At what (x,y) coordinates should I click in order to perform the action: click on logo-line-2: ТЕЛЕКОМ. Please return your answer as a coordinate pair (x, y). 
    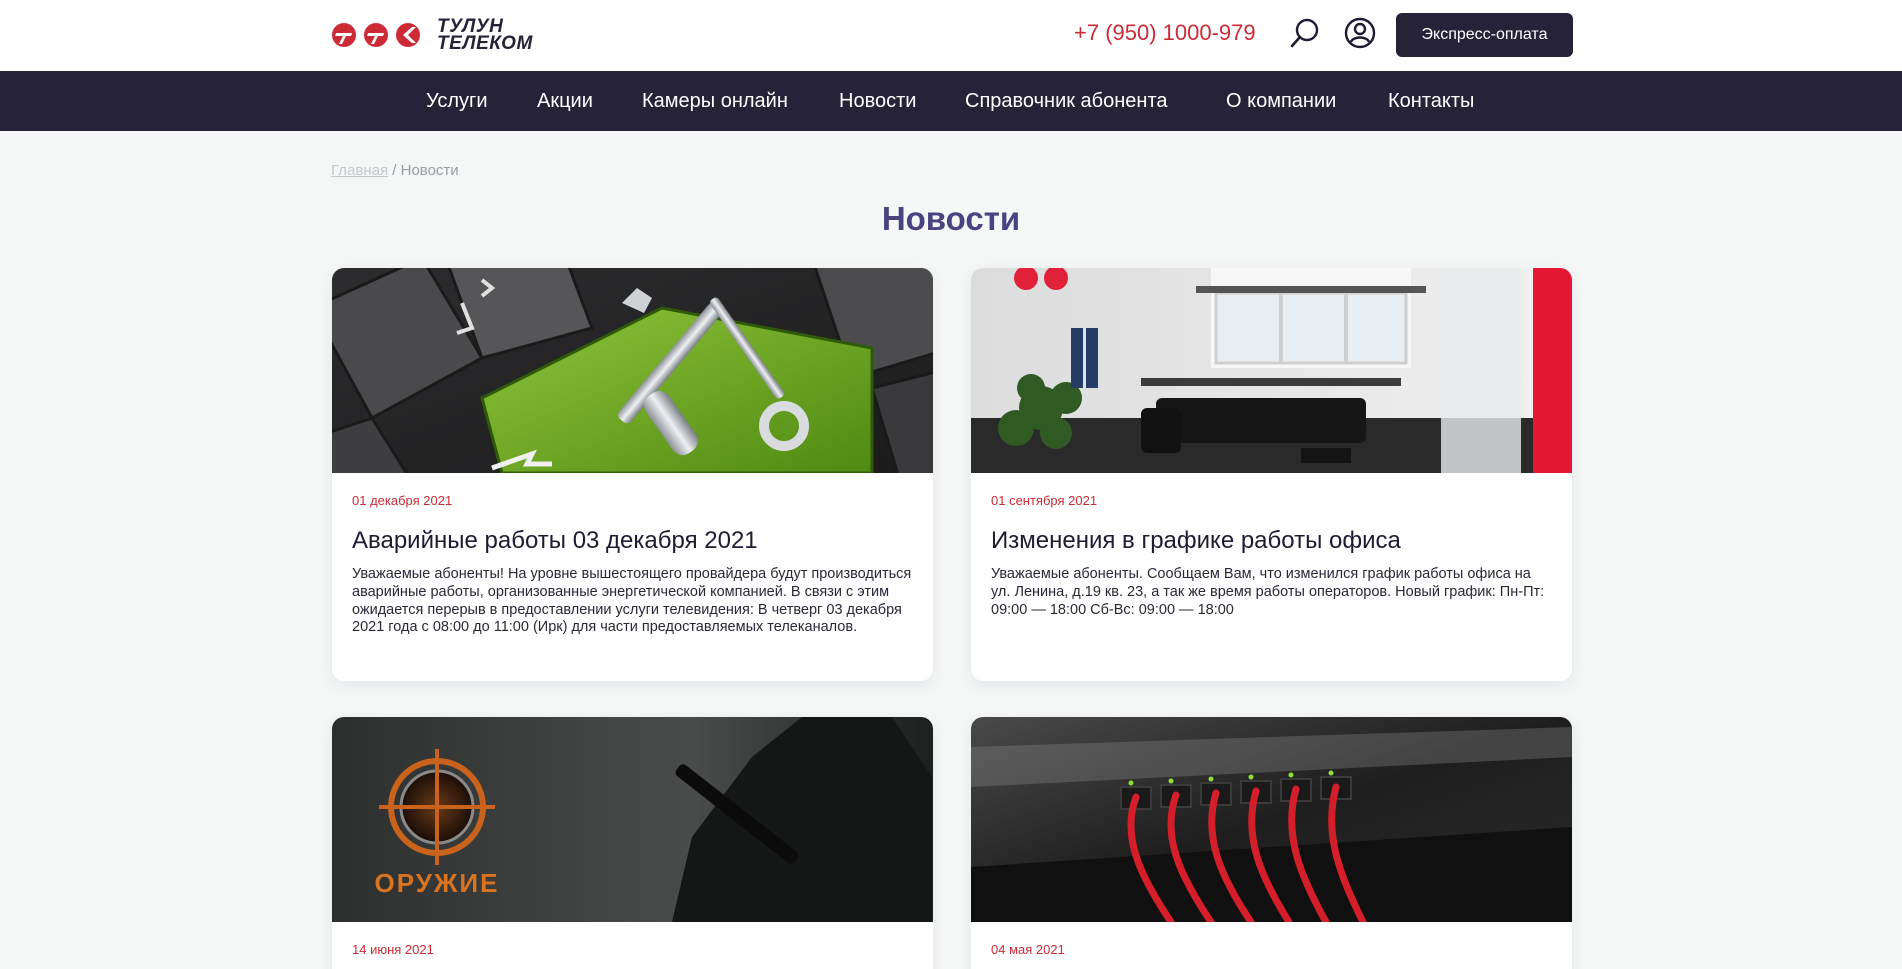
    Looking at the image, I should click on (485, 43).